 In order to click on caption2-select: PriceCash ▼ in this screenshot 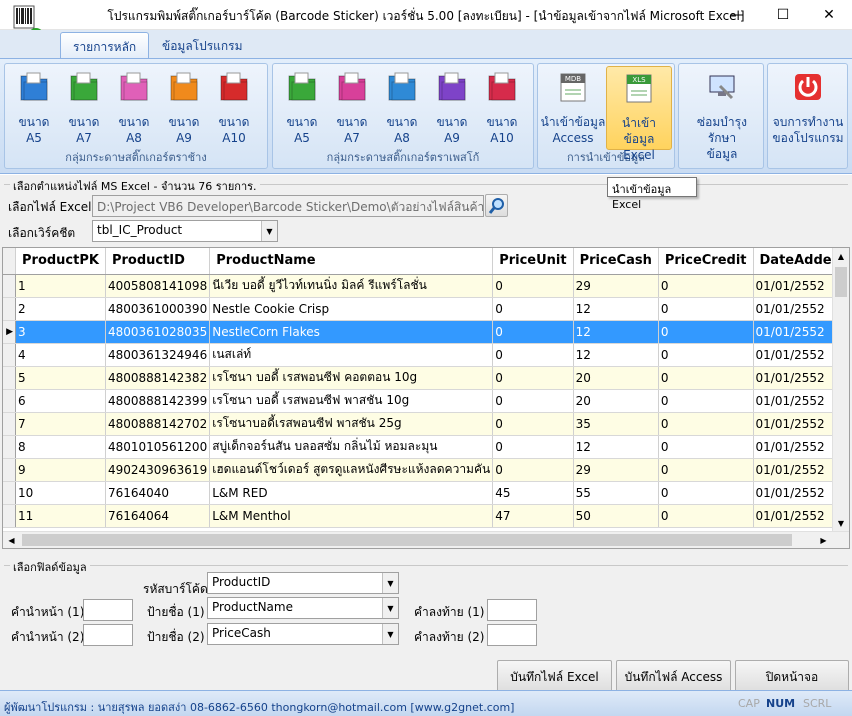, I will do `click(303, 634)`.